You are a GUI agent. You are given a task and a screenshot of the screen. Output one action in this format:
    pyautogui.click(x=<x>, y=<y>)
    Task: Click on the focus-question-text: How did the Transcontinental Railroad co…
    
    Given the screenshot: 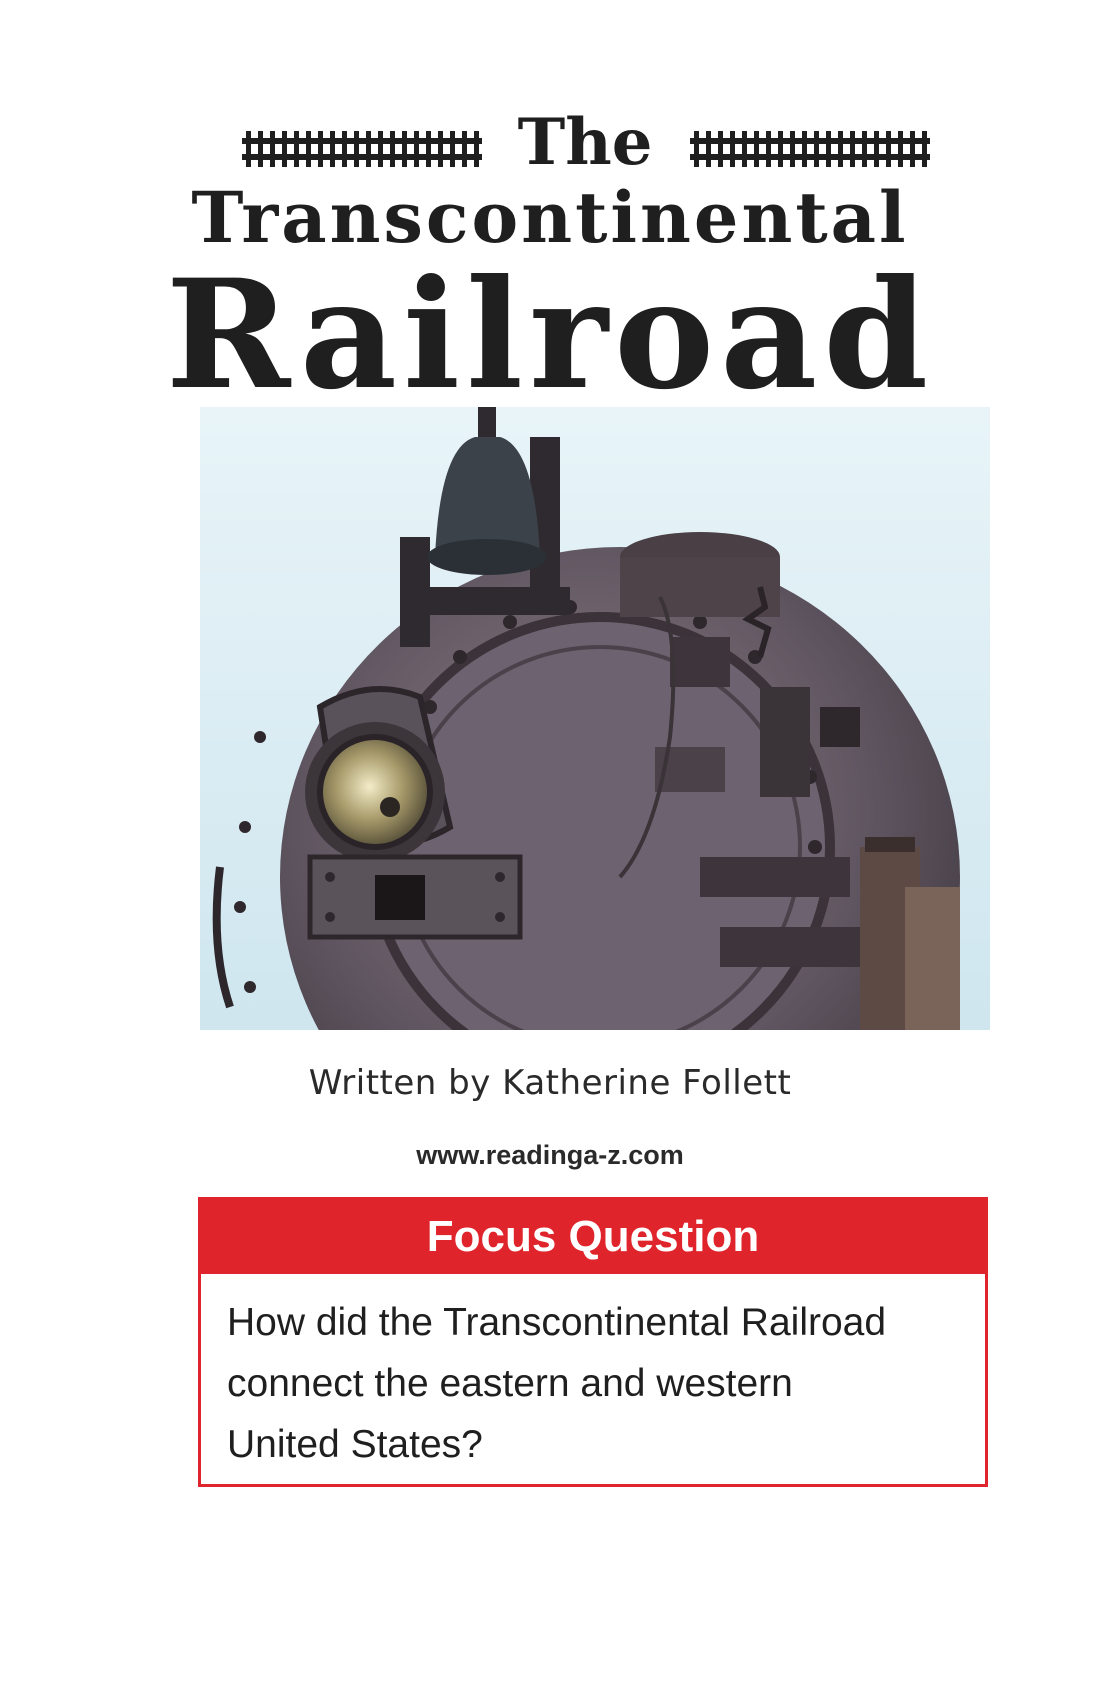 What is the action you would take?
    pyautogui.click(x=557, y=1383)
    